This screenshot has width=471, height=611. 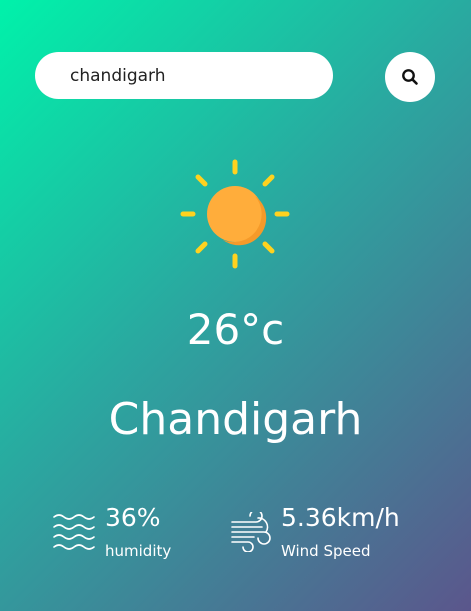 What do you see at coordinates (340, 534) in the screenshot?
I see `wind-detail: 5.36km/h Wind Speed` at bounding box center [340, 534].